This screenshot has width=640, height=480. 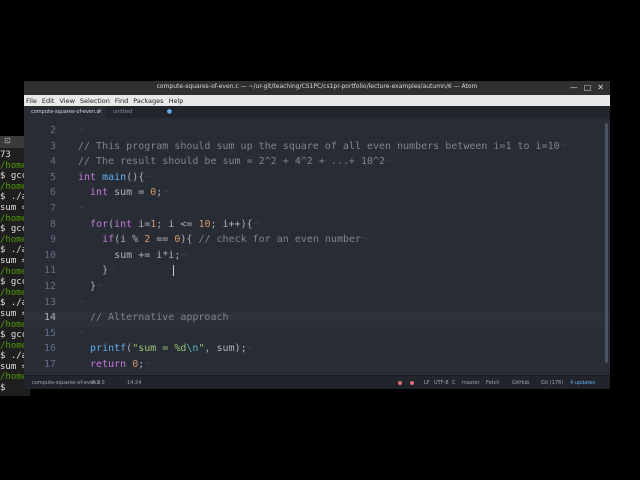 I want to click on code-line: 2 ¬, so click(x=317, y=132).